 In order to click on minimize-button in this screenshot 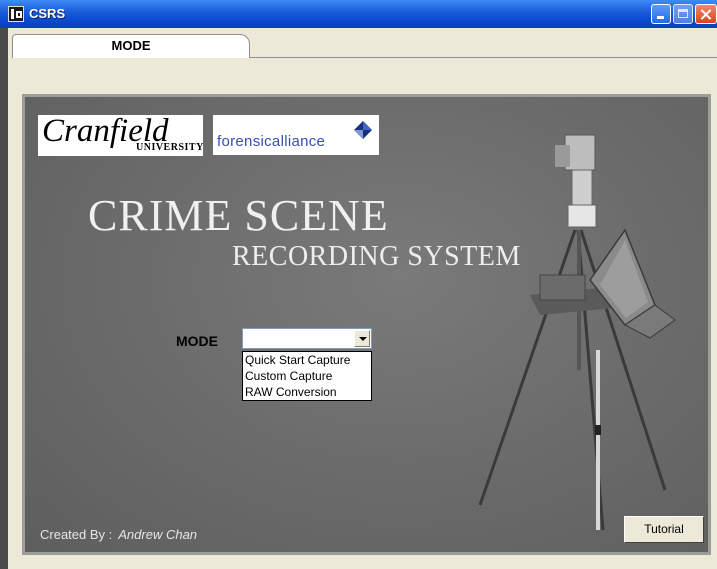, I will do `click(661, 14)`.